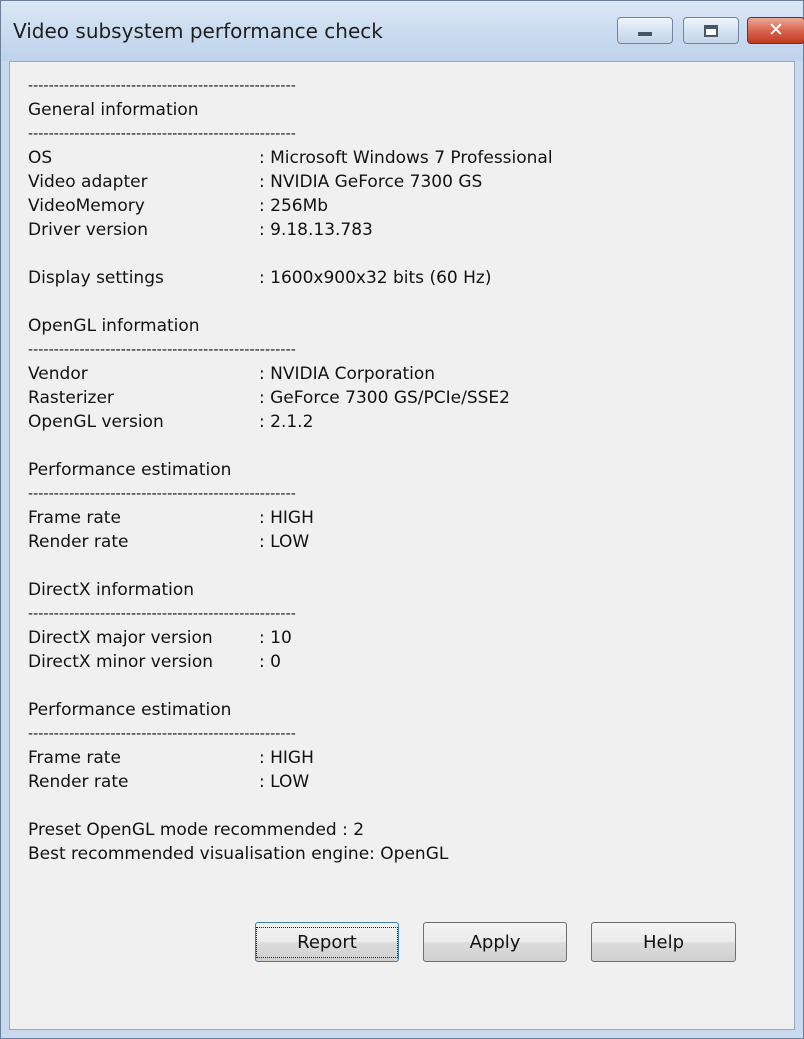 Image resolution: width=804 pixels, height=1039 pixels. What do you see at coordinates (96, 422) in the screenshot?
I see `info-key: OpenGL version` at bounding box center [96, 422].